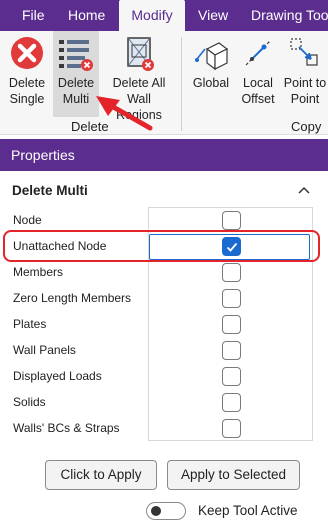 Image resolution: width=328 pixels, height=532 pixels. I want to click on toggle-knob, so click(156, 511).